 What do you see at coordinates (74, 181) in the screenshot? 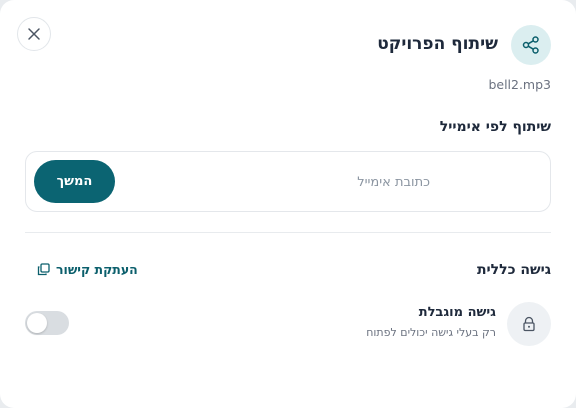
I see `continue-button: המשך` at bounding box center [74, 181].